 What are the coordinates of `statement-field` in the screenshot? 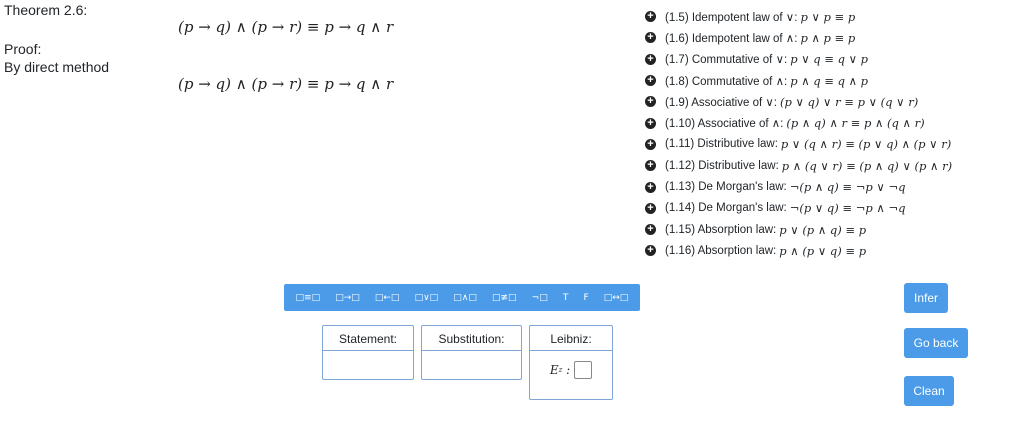 It's located at (368, 350).